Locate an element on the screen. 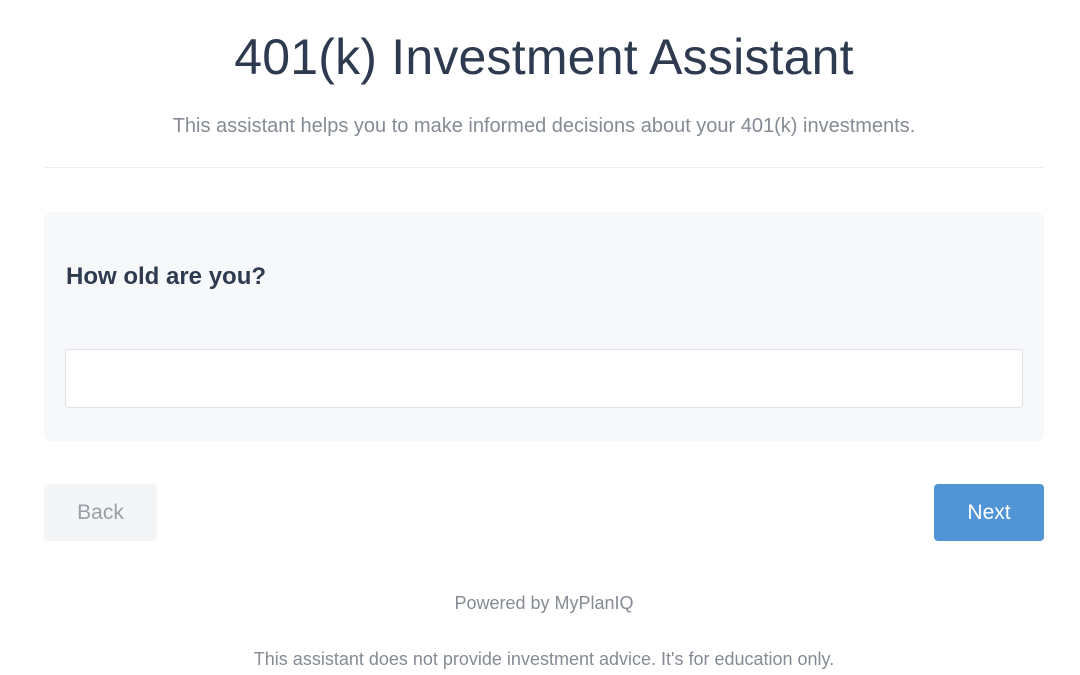 Image resolution: width=1080 pixels, height=675 pixels. question-label: How old are you? is located at coordinates (166, 276).